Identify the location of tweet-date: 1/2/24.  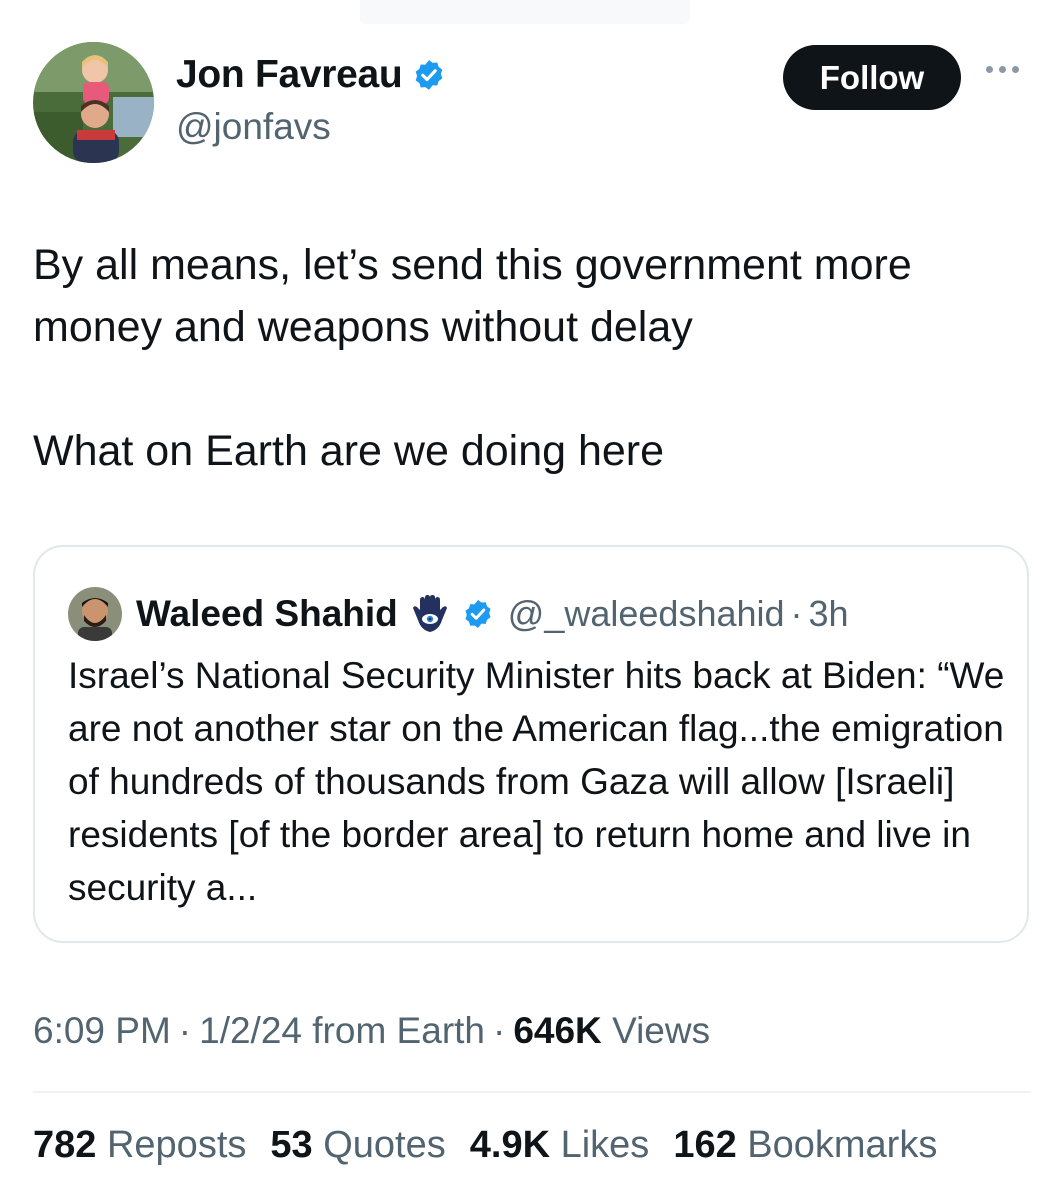
(250, 1030).